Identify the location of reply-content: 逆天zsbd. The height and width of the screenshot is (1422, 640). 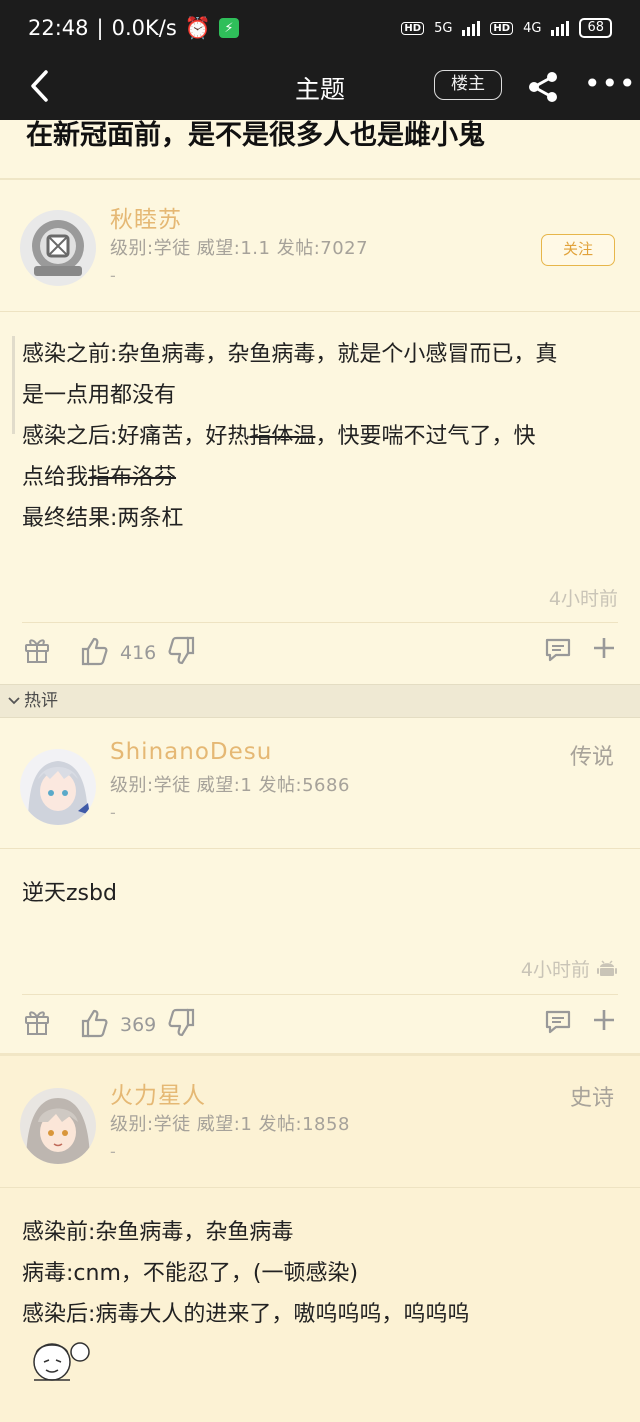
(69, 893).